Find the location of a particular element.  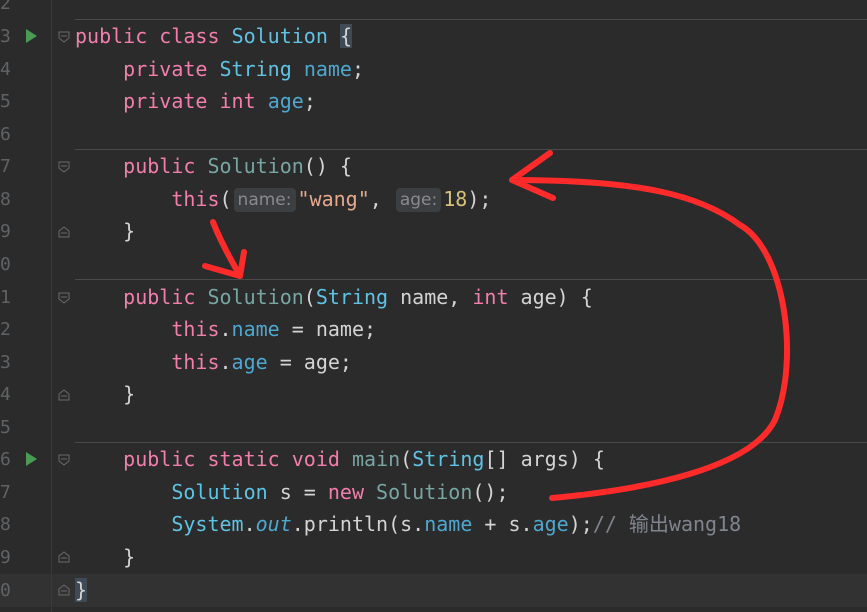

annotation-arrowhead-top is located at coordinates (532, 175).